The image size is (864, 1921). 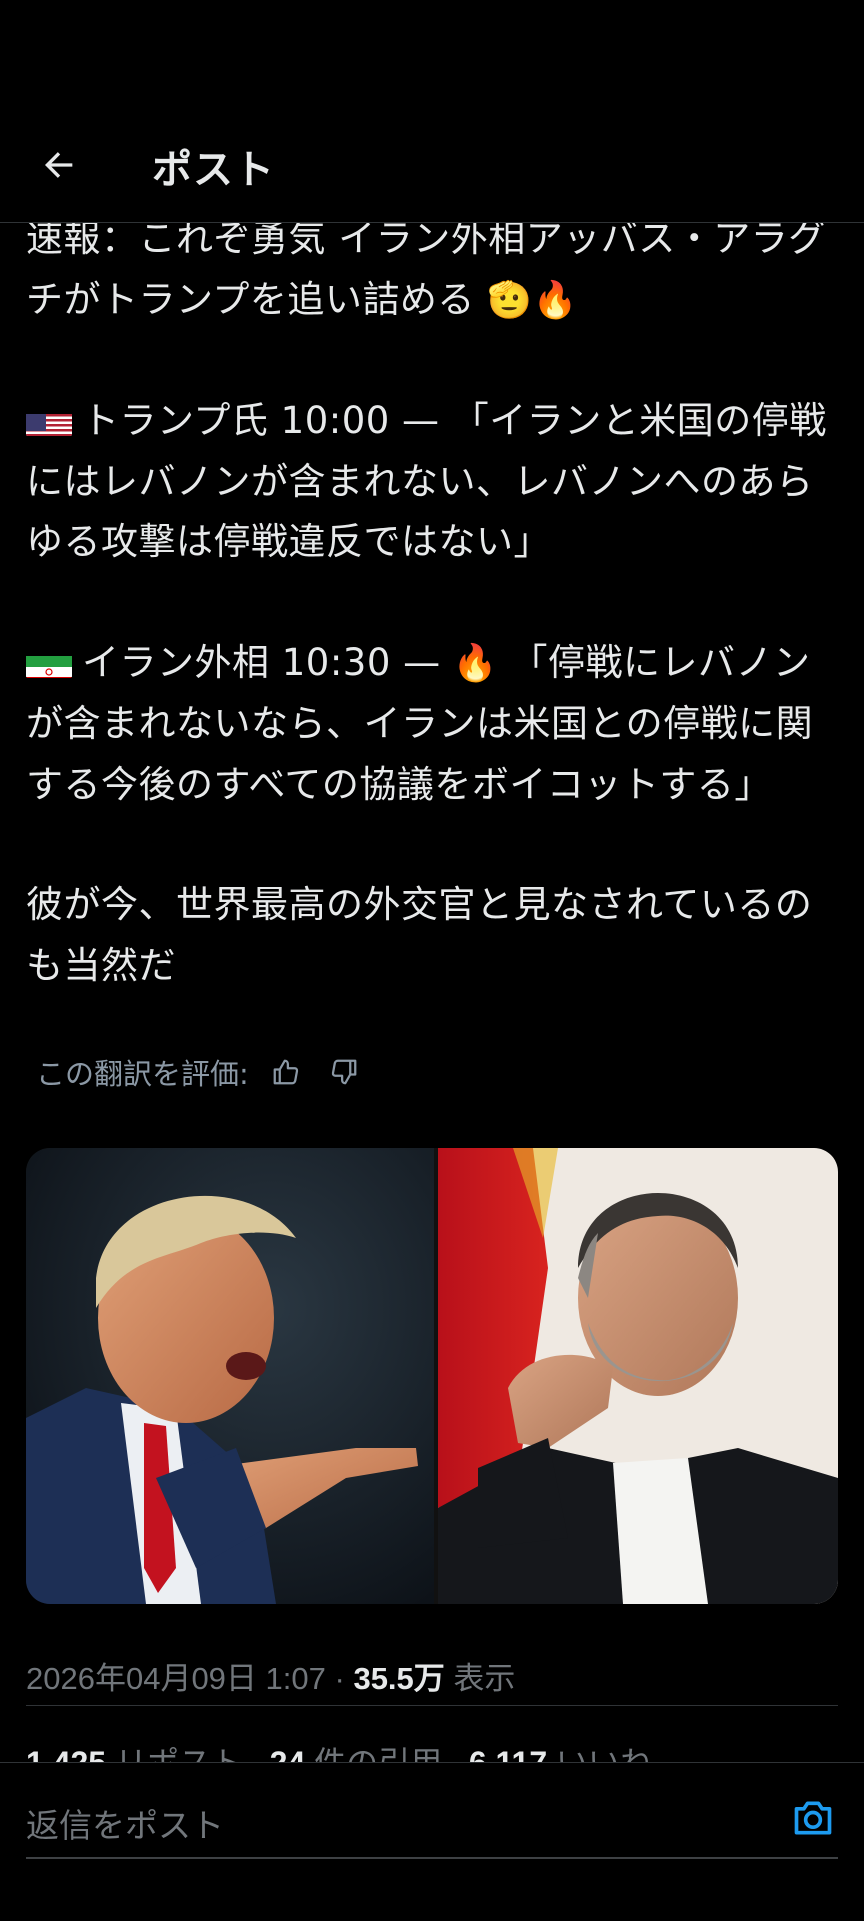 I want to click on translation-rating: この翻訳を評価:, so click(x=200, y=1072).